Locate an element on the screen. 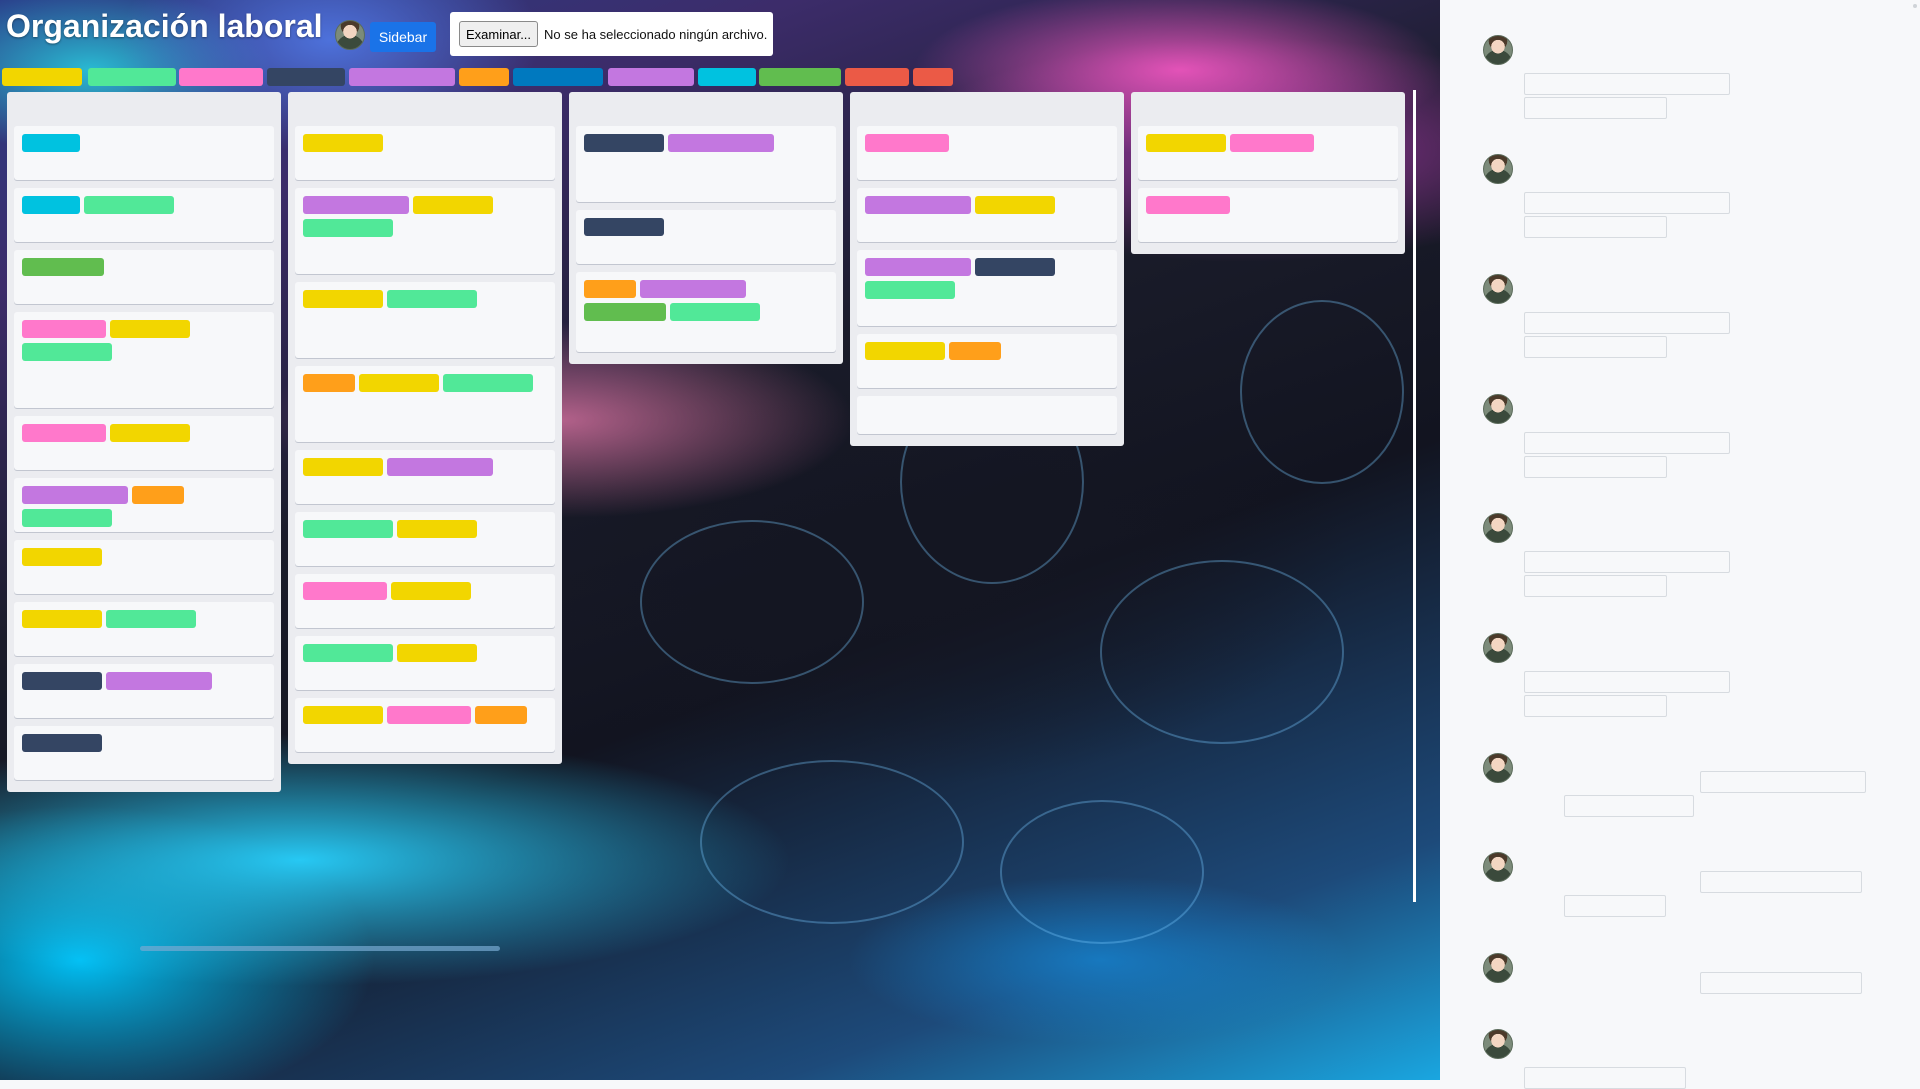 This screenshot has height=1089, width=1920. label-filter-green is located at coordinates (132, 77).